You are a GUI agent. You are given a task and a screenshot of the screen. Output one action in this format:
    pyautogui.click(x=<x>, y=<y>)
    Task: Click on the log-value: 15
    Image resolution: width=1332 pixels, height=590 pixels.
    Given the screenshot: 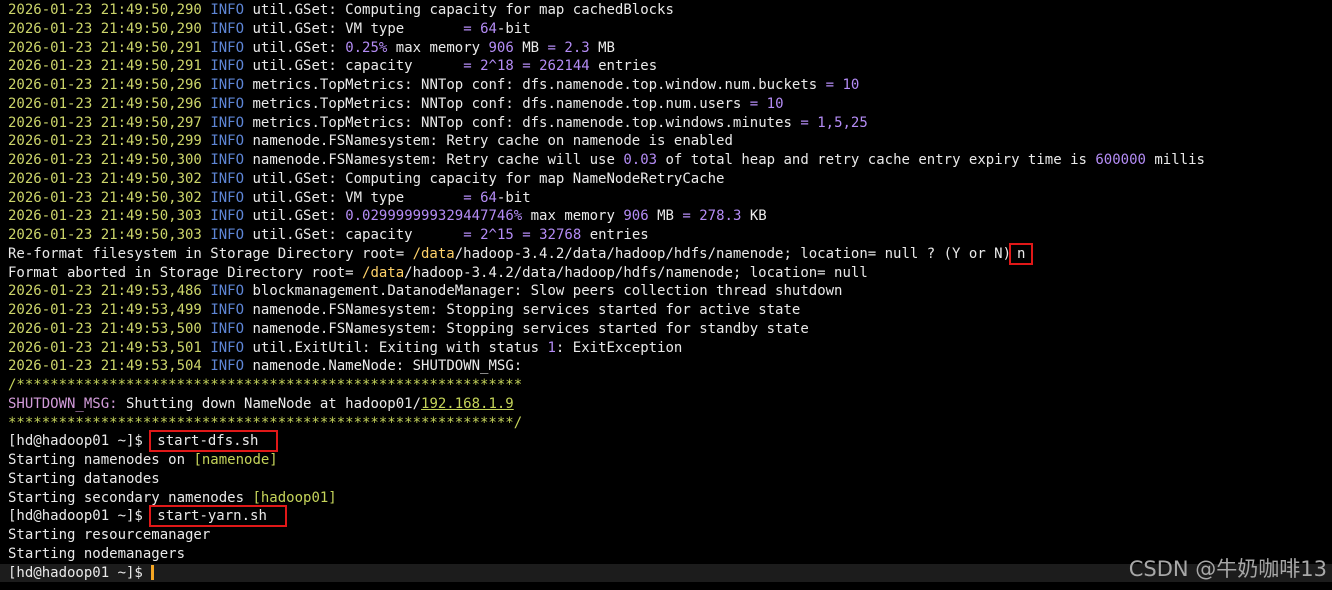 What is the action you would take?
    pyautogui.click(x=505, y=235)
    